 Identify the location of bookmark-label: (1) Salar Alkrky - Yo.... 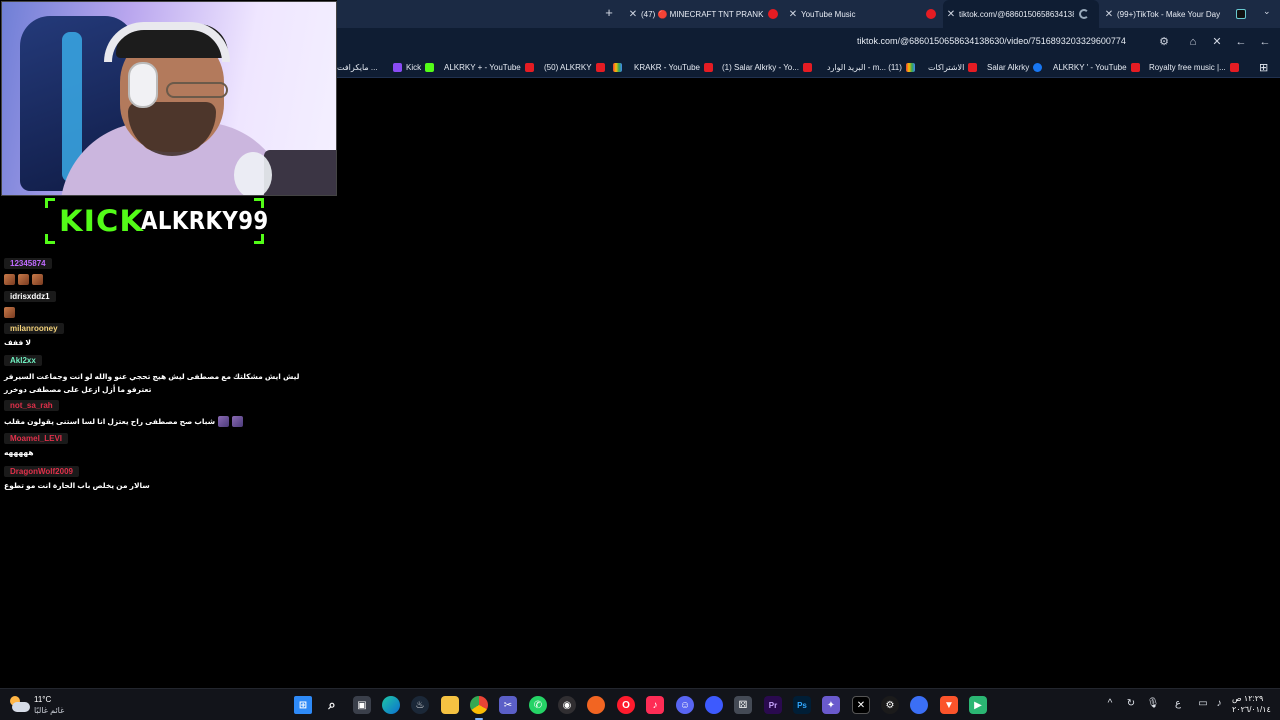
(760, 67).